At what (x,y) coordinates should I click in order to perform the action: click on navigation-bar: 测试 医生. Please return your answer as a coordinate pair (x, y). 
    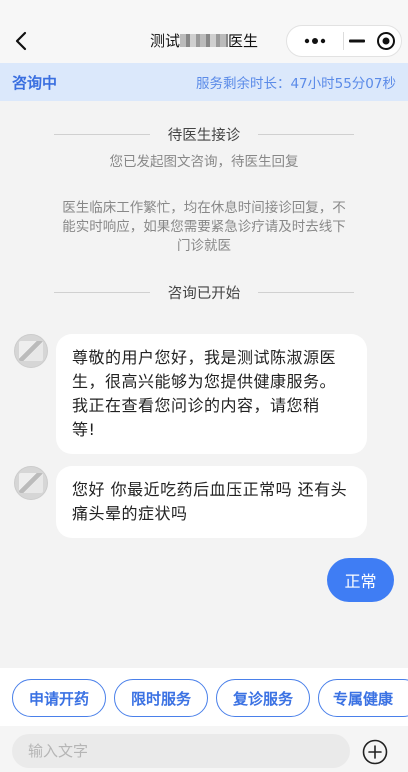
    Looking at the image, I should click on (204, 31).